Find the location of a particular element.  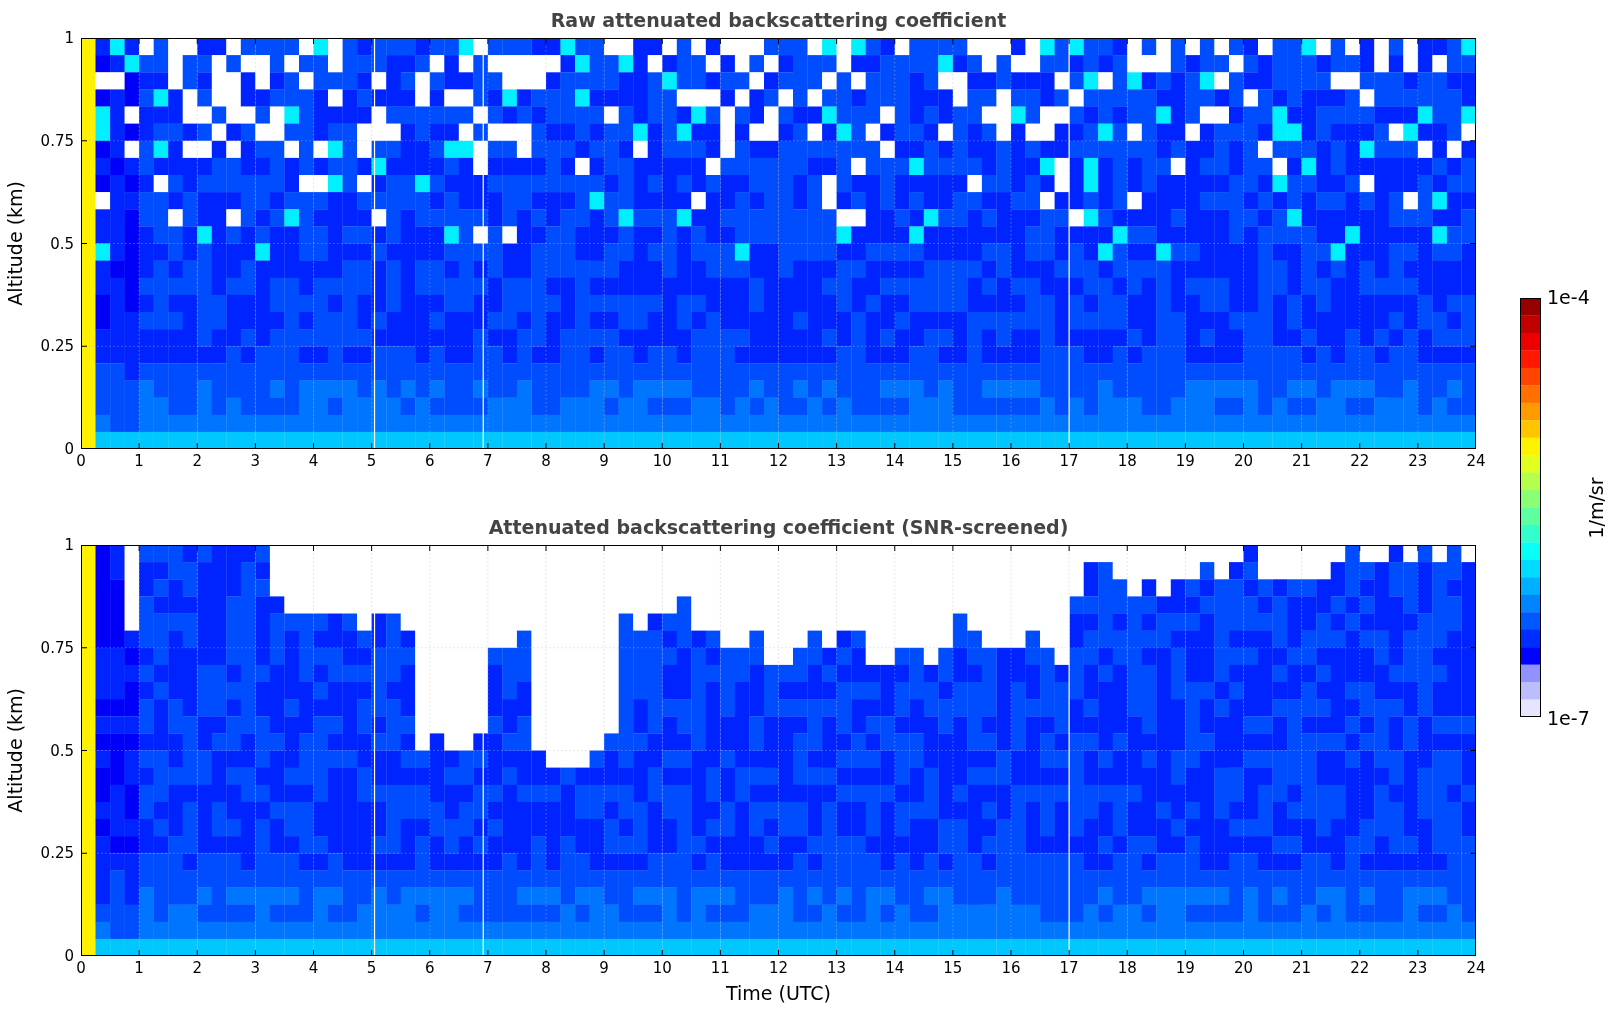

chart-title: Attenuated backscattering coefficient (SNR-screened) is located at coordinates (778, 527).